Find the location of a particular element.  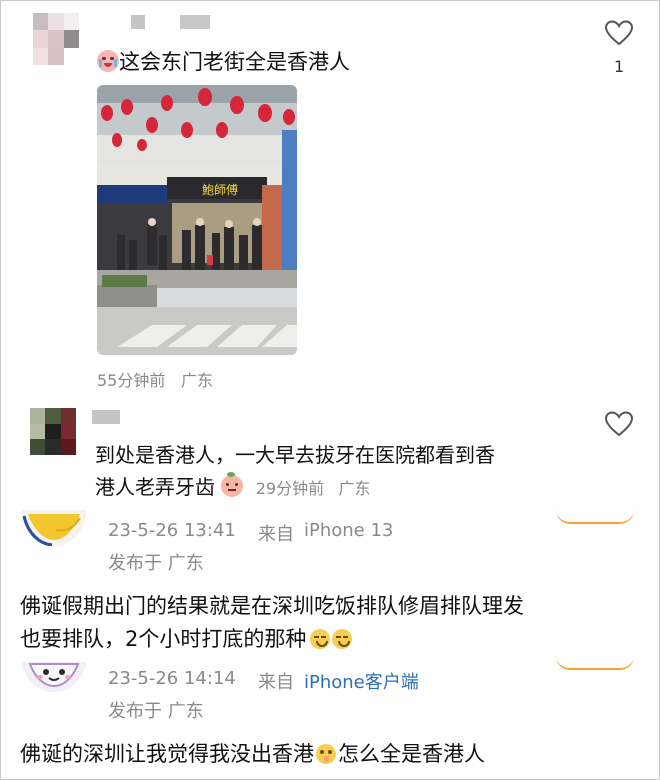

shushing-face-emoji-icon is located at coordinates (326, 754).